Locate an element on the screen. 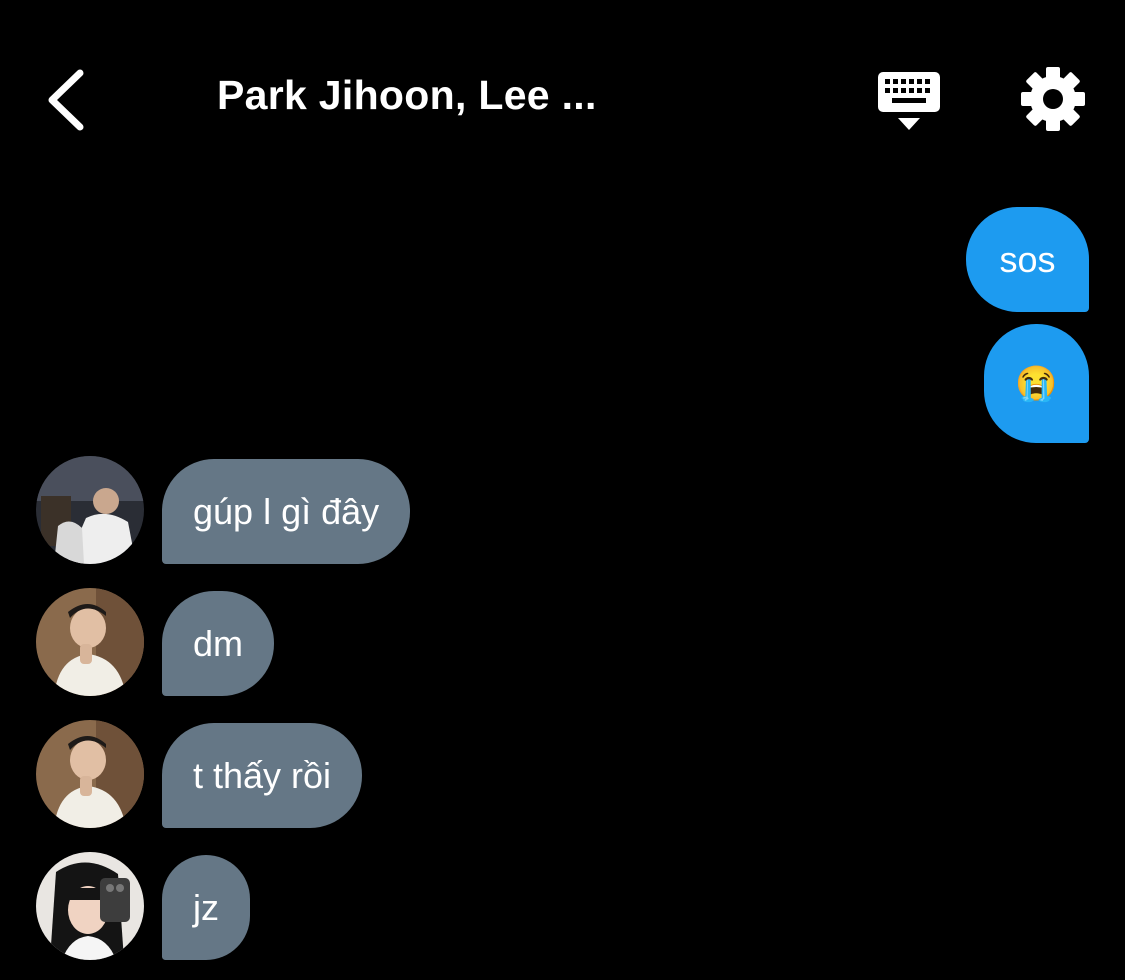 The height and width of the screenshot is (980, 1125). hide-keyboard-button is located at coordinates (909, 102).